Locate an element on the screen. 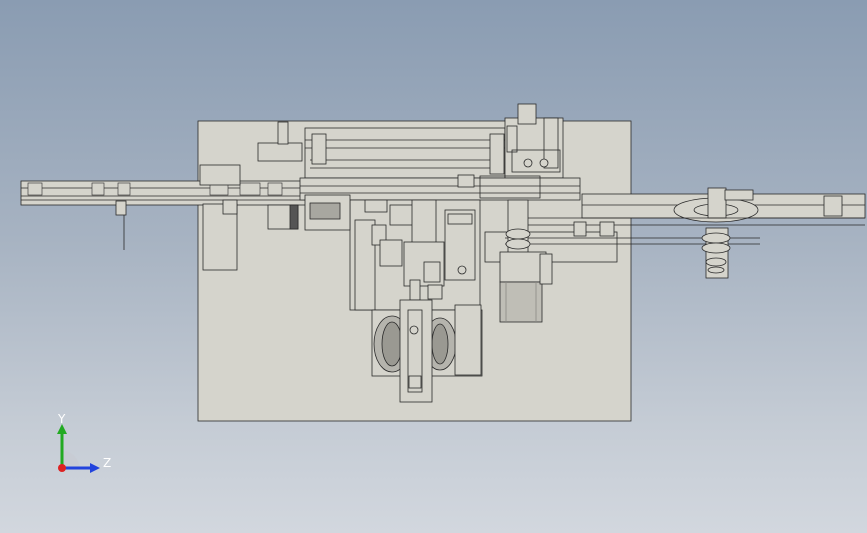 The height and width of the screenshot is (533, 867). motor-gearbox is located at coordinates (523, 267).